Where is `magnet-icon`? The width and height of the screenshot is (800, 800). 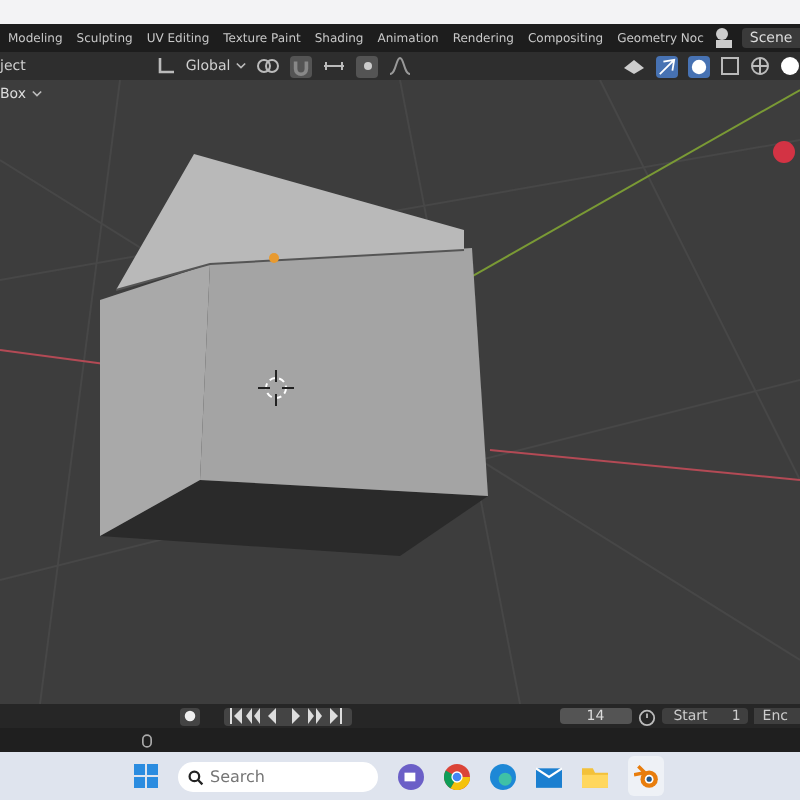
magnet-icon is located at coordinates (301, 66).